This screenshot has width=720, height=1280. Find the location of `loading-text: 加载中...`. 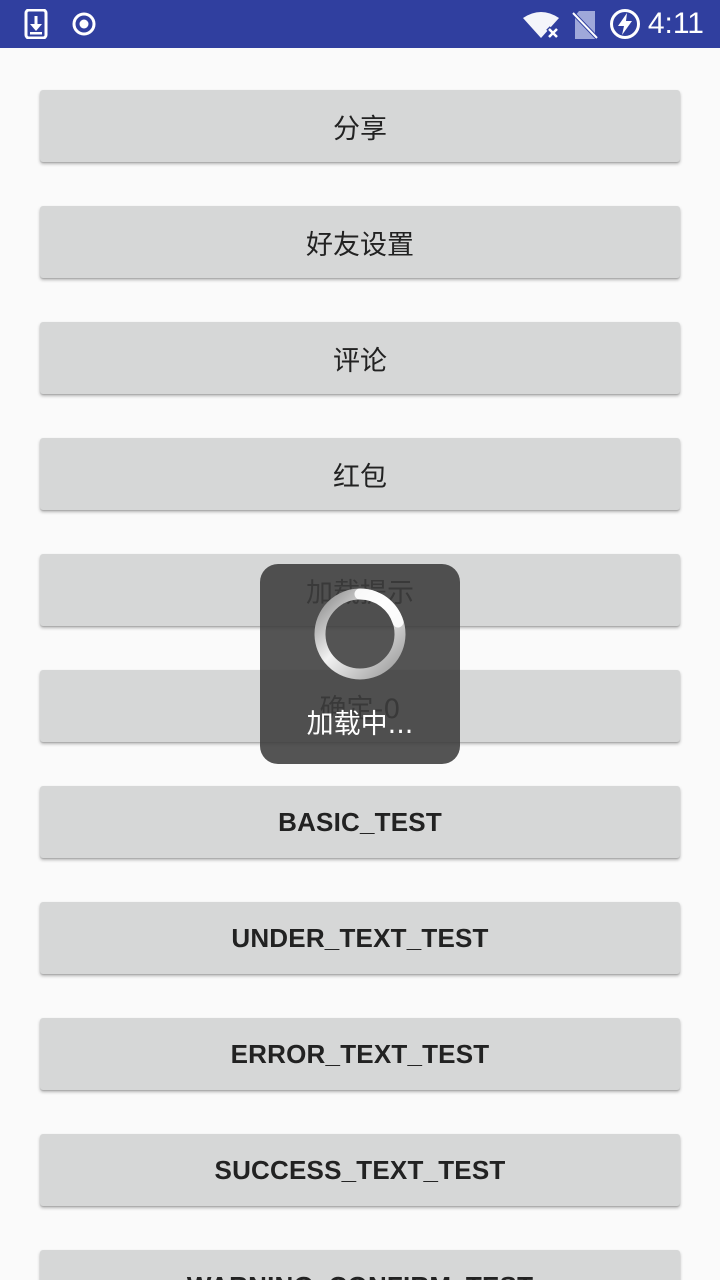

loading-text: 加载中... is located at coordinates (360, 724).